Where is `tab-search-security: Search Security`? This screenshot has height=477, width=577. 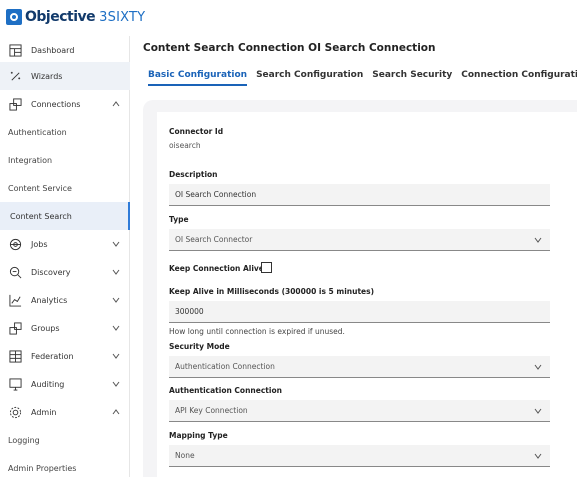 tab-search-security: Search Security is located at coordinates (412, 78).